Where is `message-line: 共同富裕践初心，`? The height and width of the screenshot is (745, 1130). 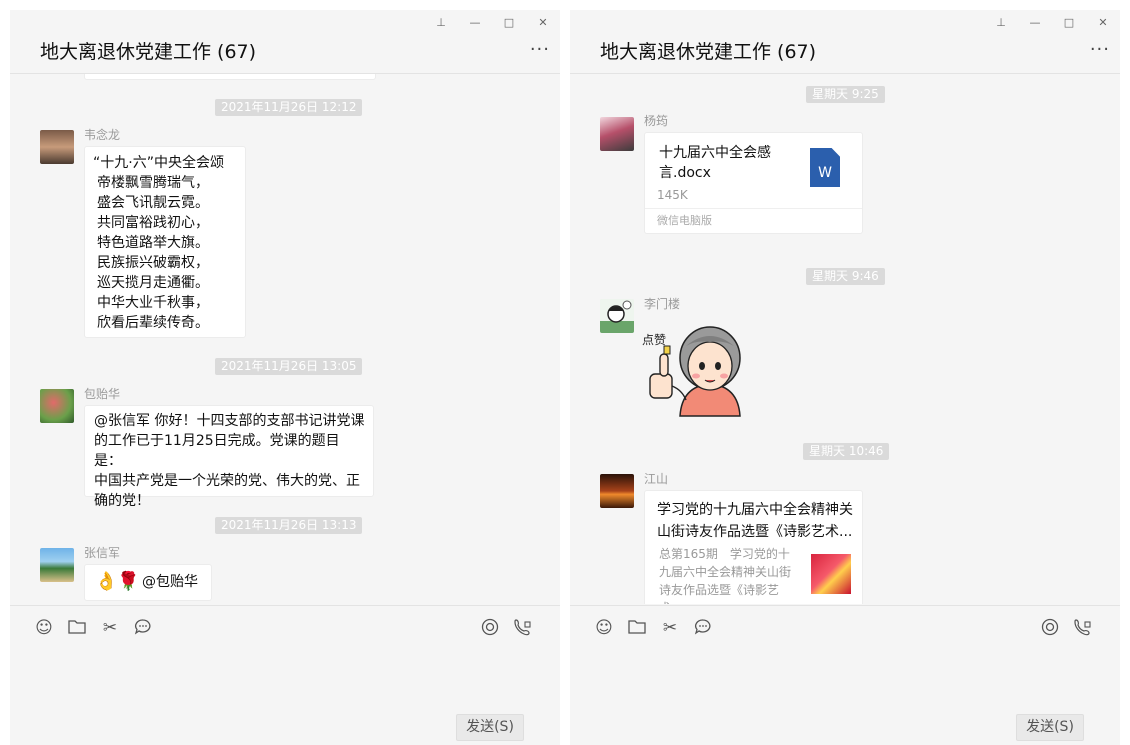 message-line: 共同富裕践初心， is located at coordinates (153, 223).